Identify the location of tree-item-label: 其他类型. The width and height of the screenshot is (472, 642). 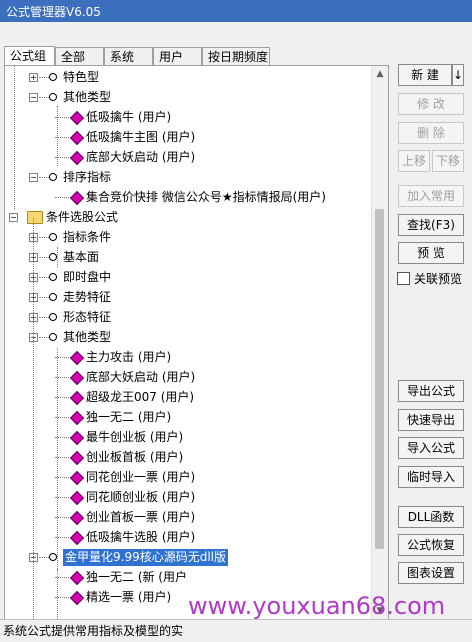
(87, 97).